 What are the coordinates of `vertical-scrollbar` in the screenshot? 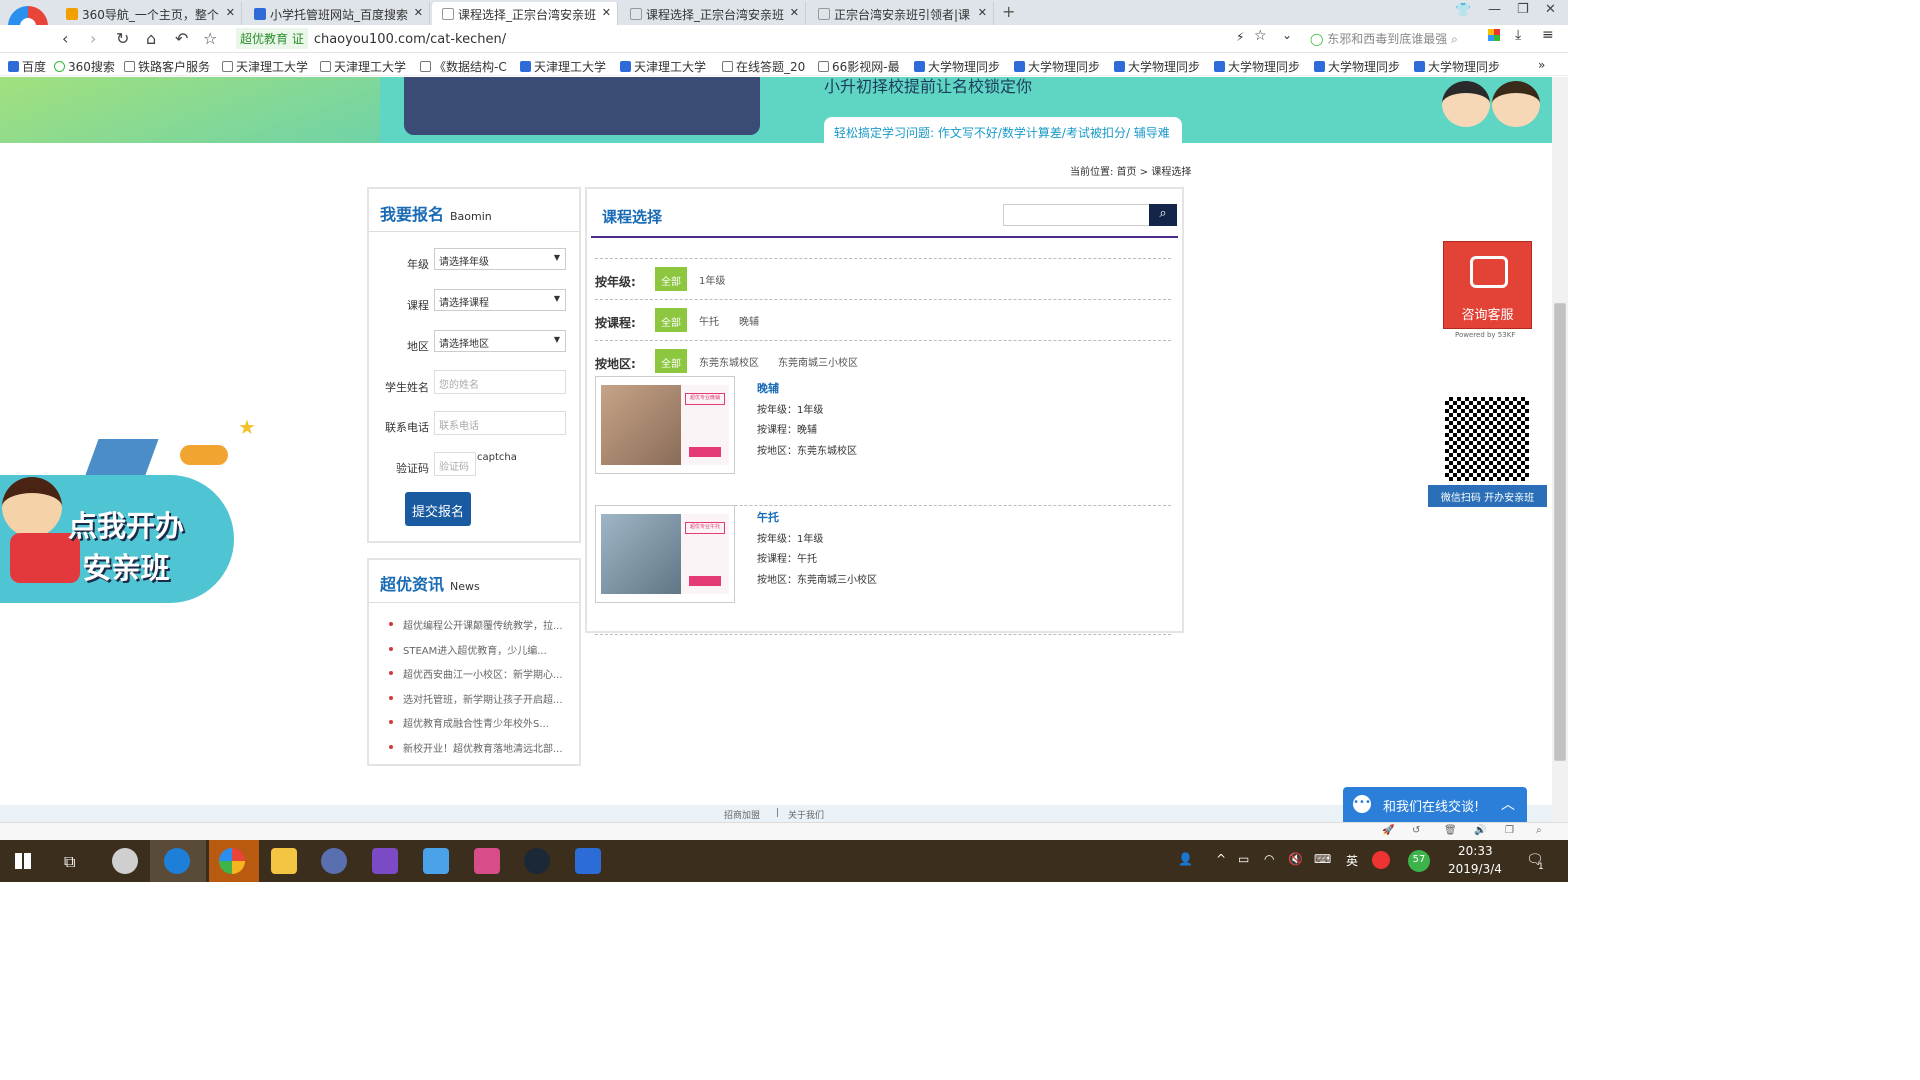 It's located at (1560, 449).